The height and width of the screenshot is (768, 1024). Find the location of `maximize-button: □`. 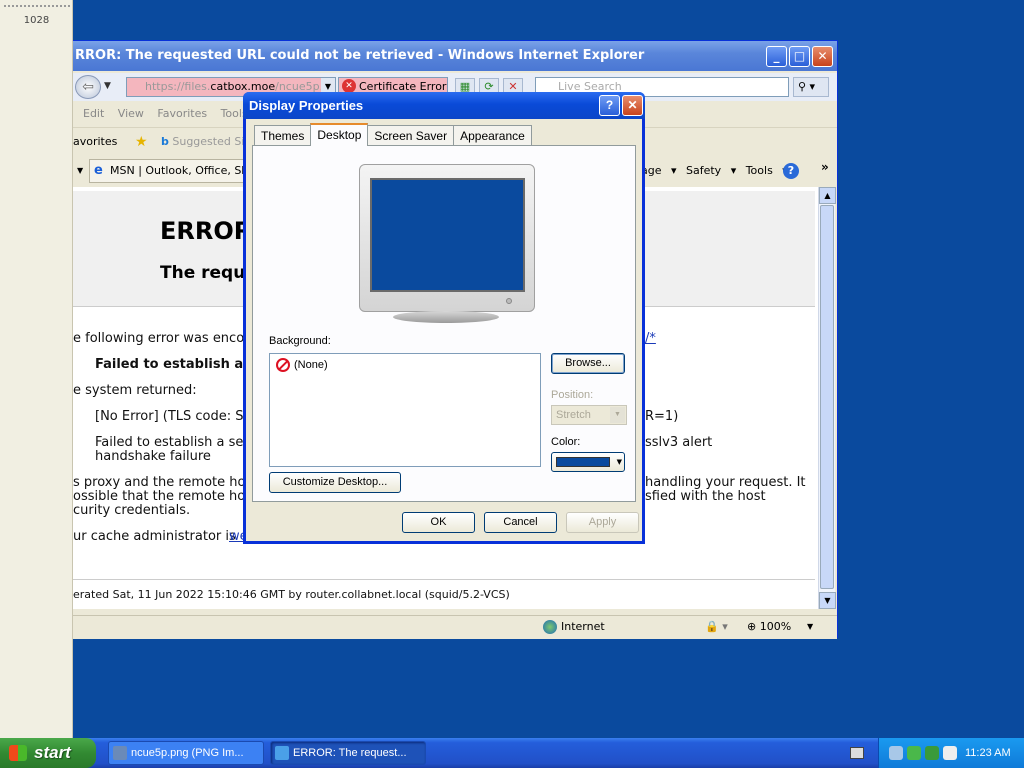

maximize-button: □ is located at coordinates (799, 56).